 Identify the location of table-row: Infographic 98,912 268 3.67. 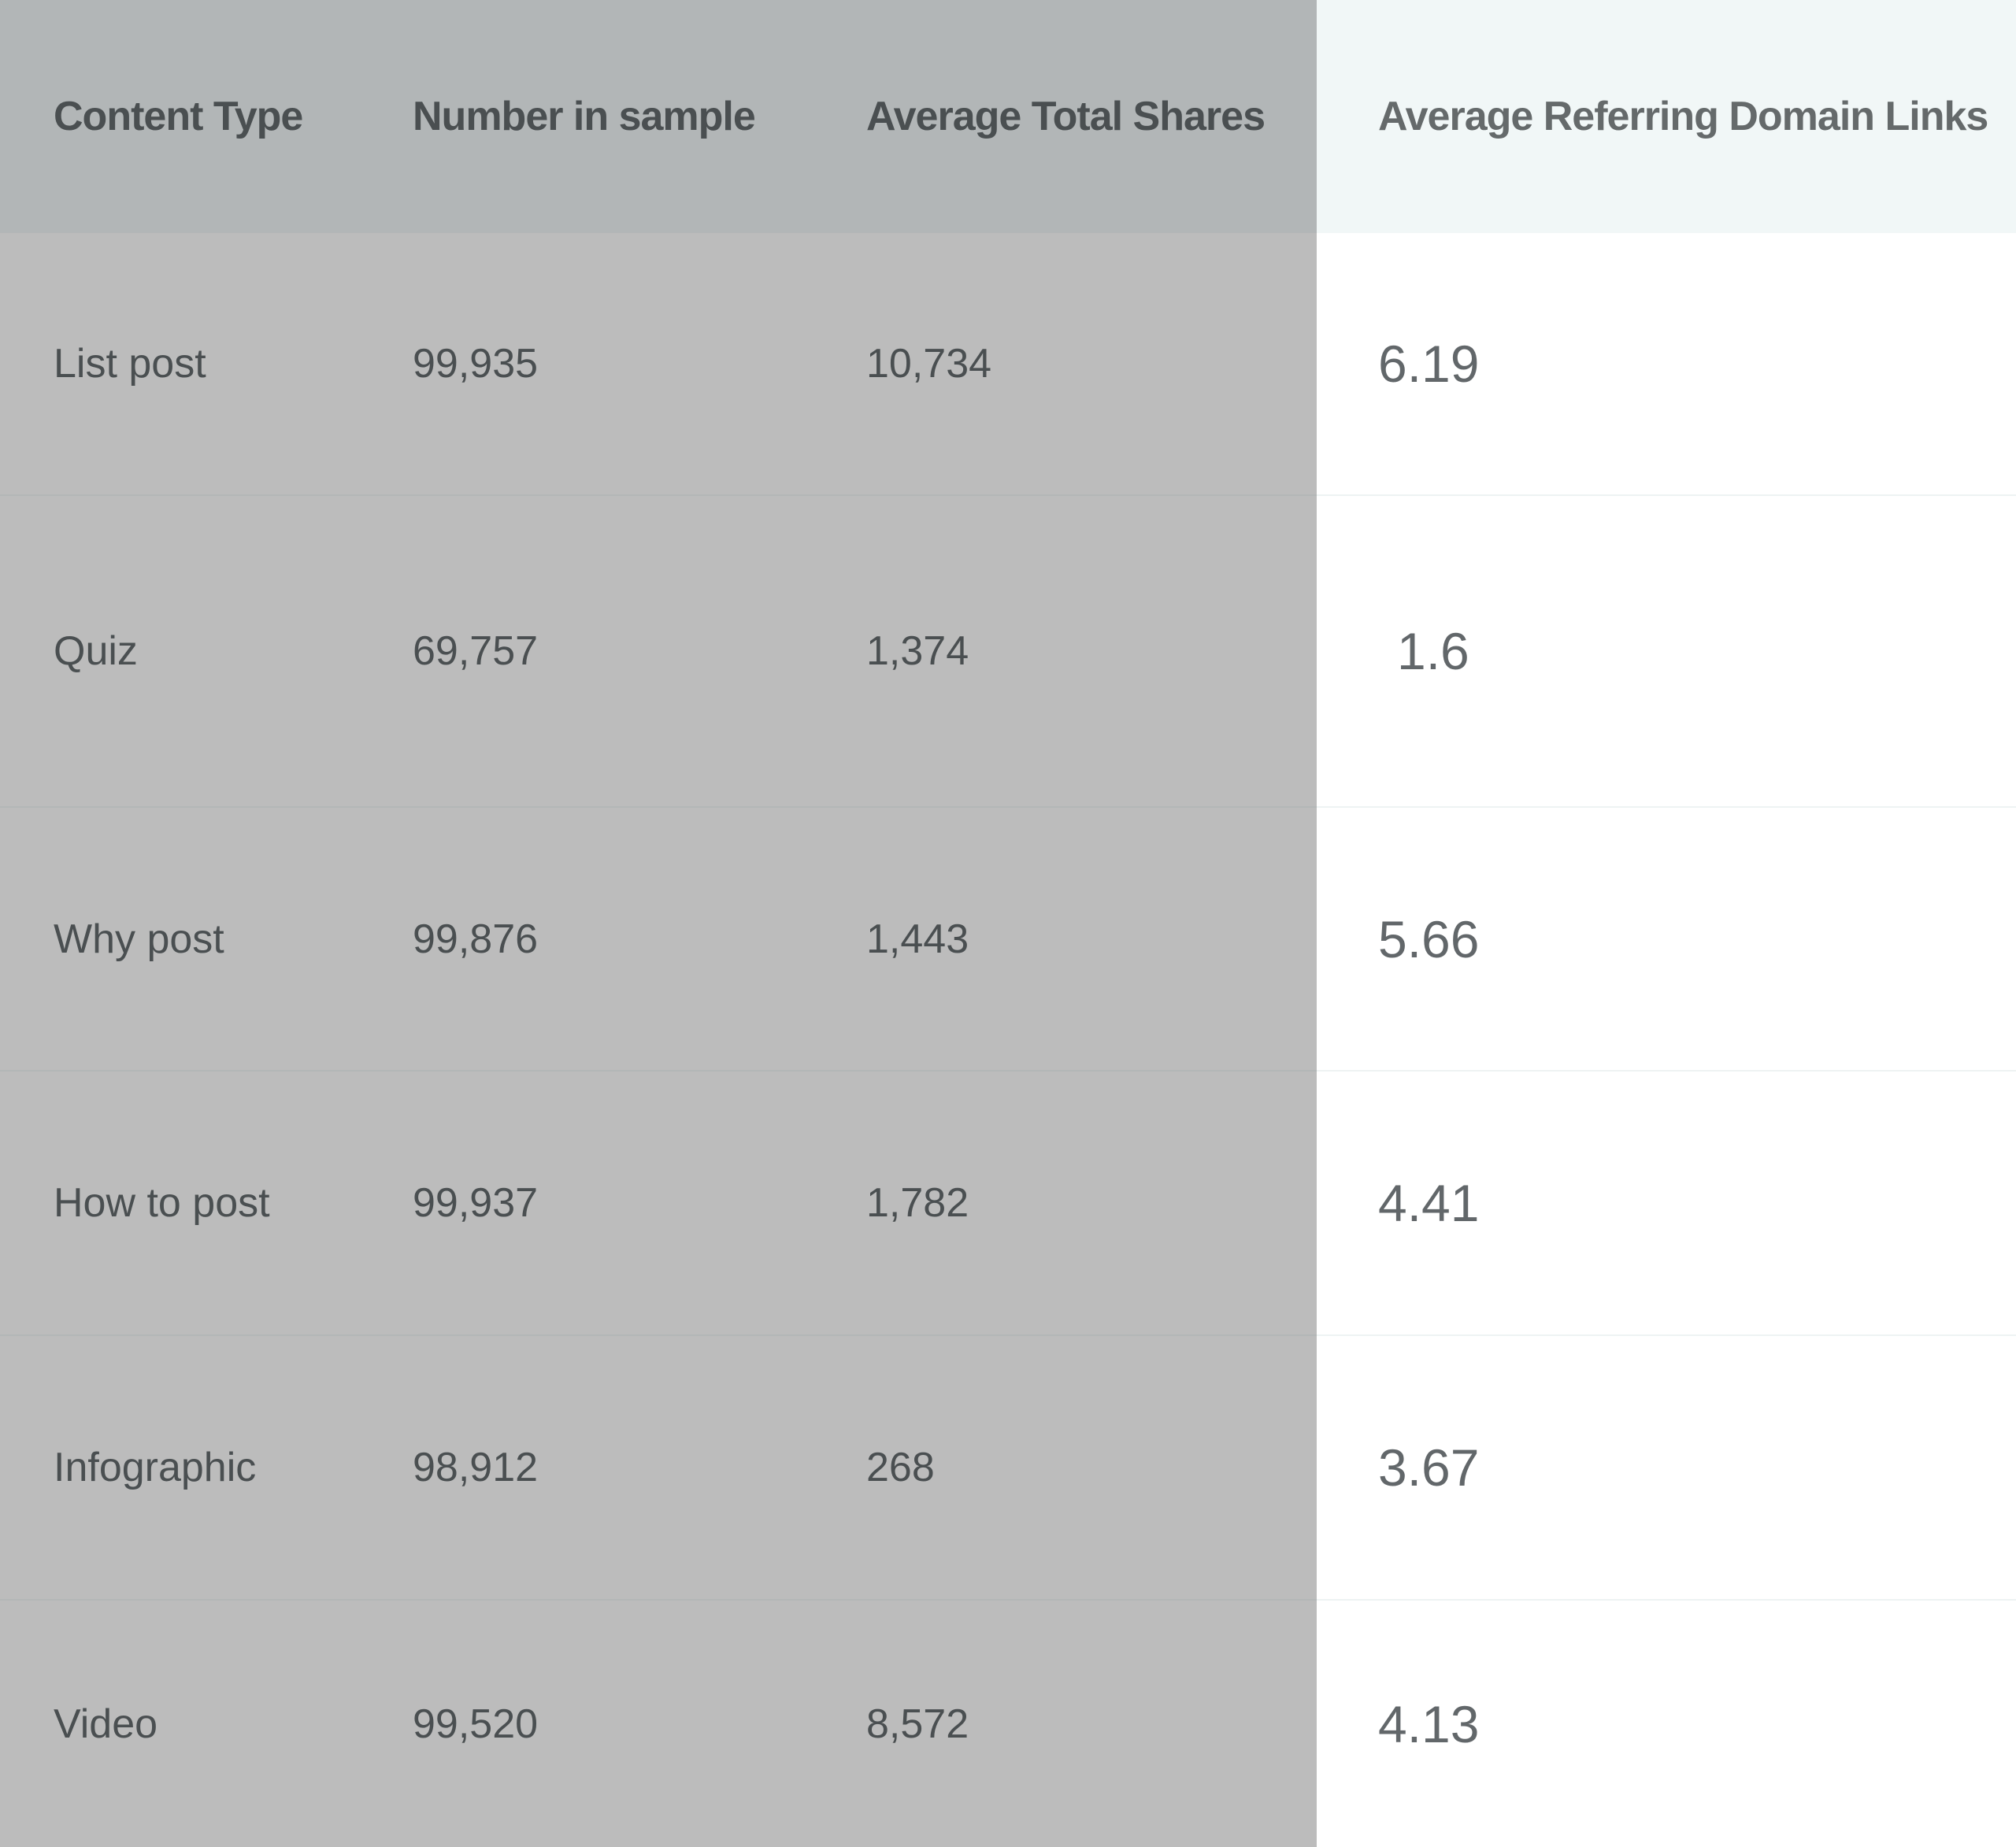
(1008, 1467).